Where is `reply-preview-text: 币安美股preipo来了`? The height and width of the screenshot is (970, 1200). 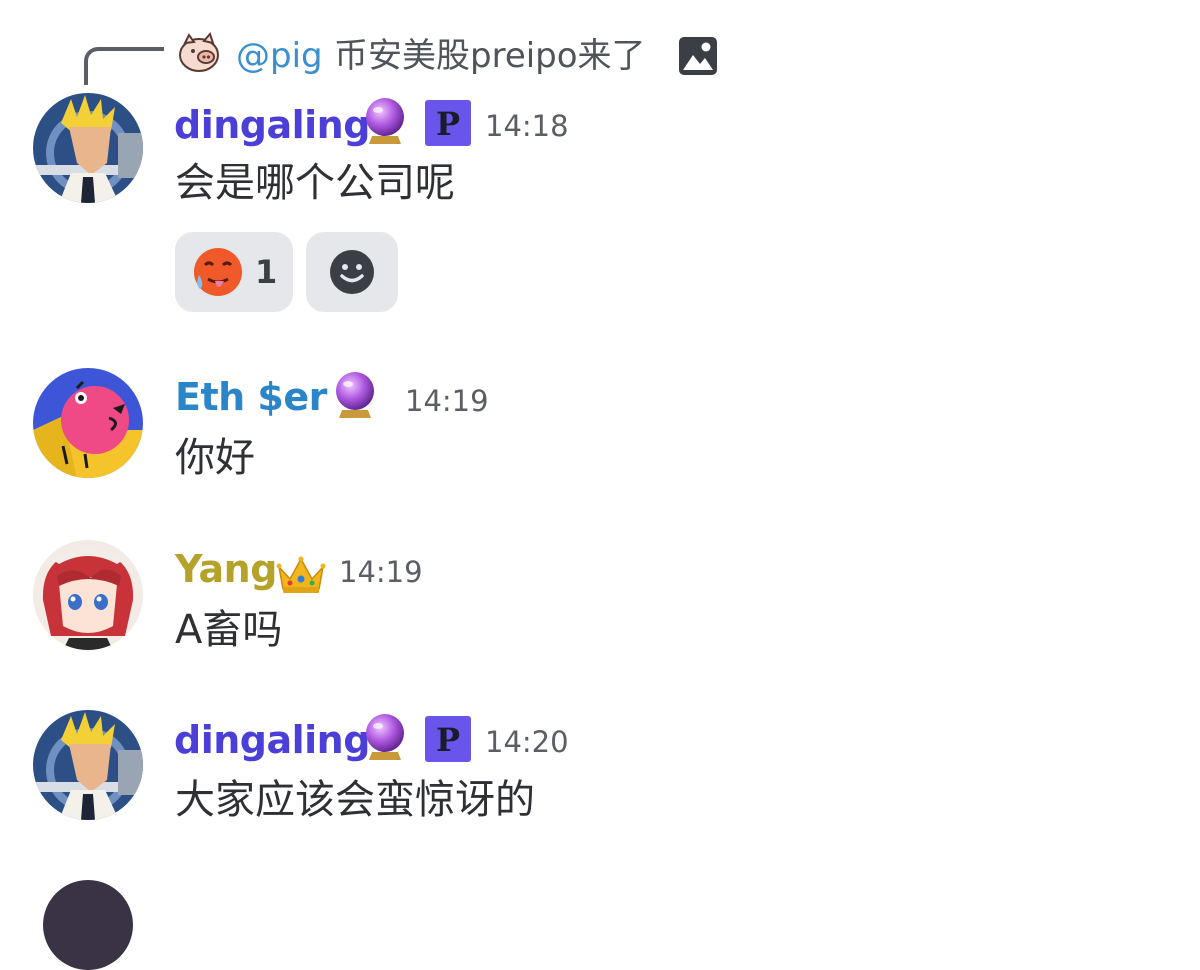 reply-preview-text: 币安美股preipo来了 is located at coordinates (490, 56).